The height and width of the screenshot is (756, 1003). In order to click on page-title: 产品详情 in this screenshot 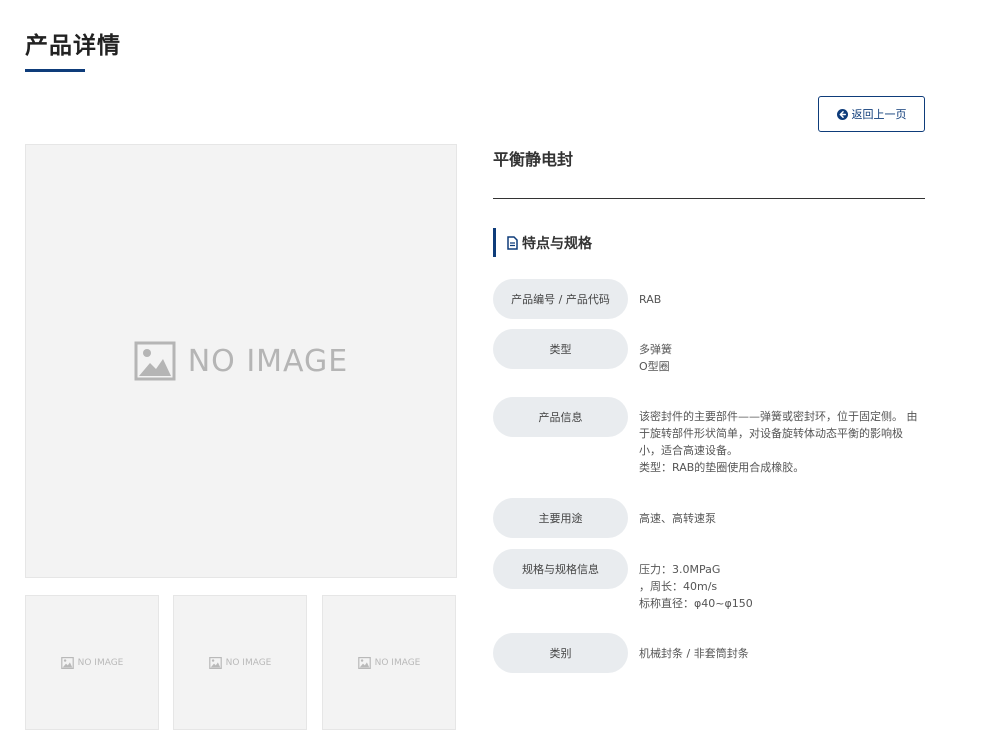, I will do `click(73, 46)`.